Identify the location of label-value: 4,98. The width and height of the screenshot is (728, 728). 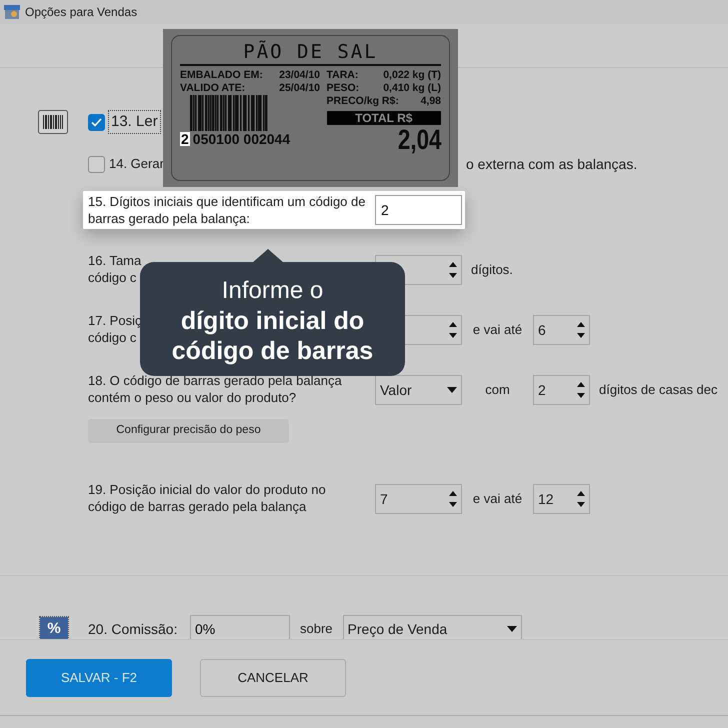
(430, 101).